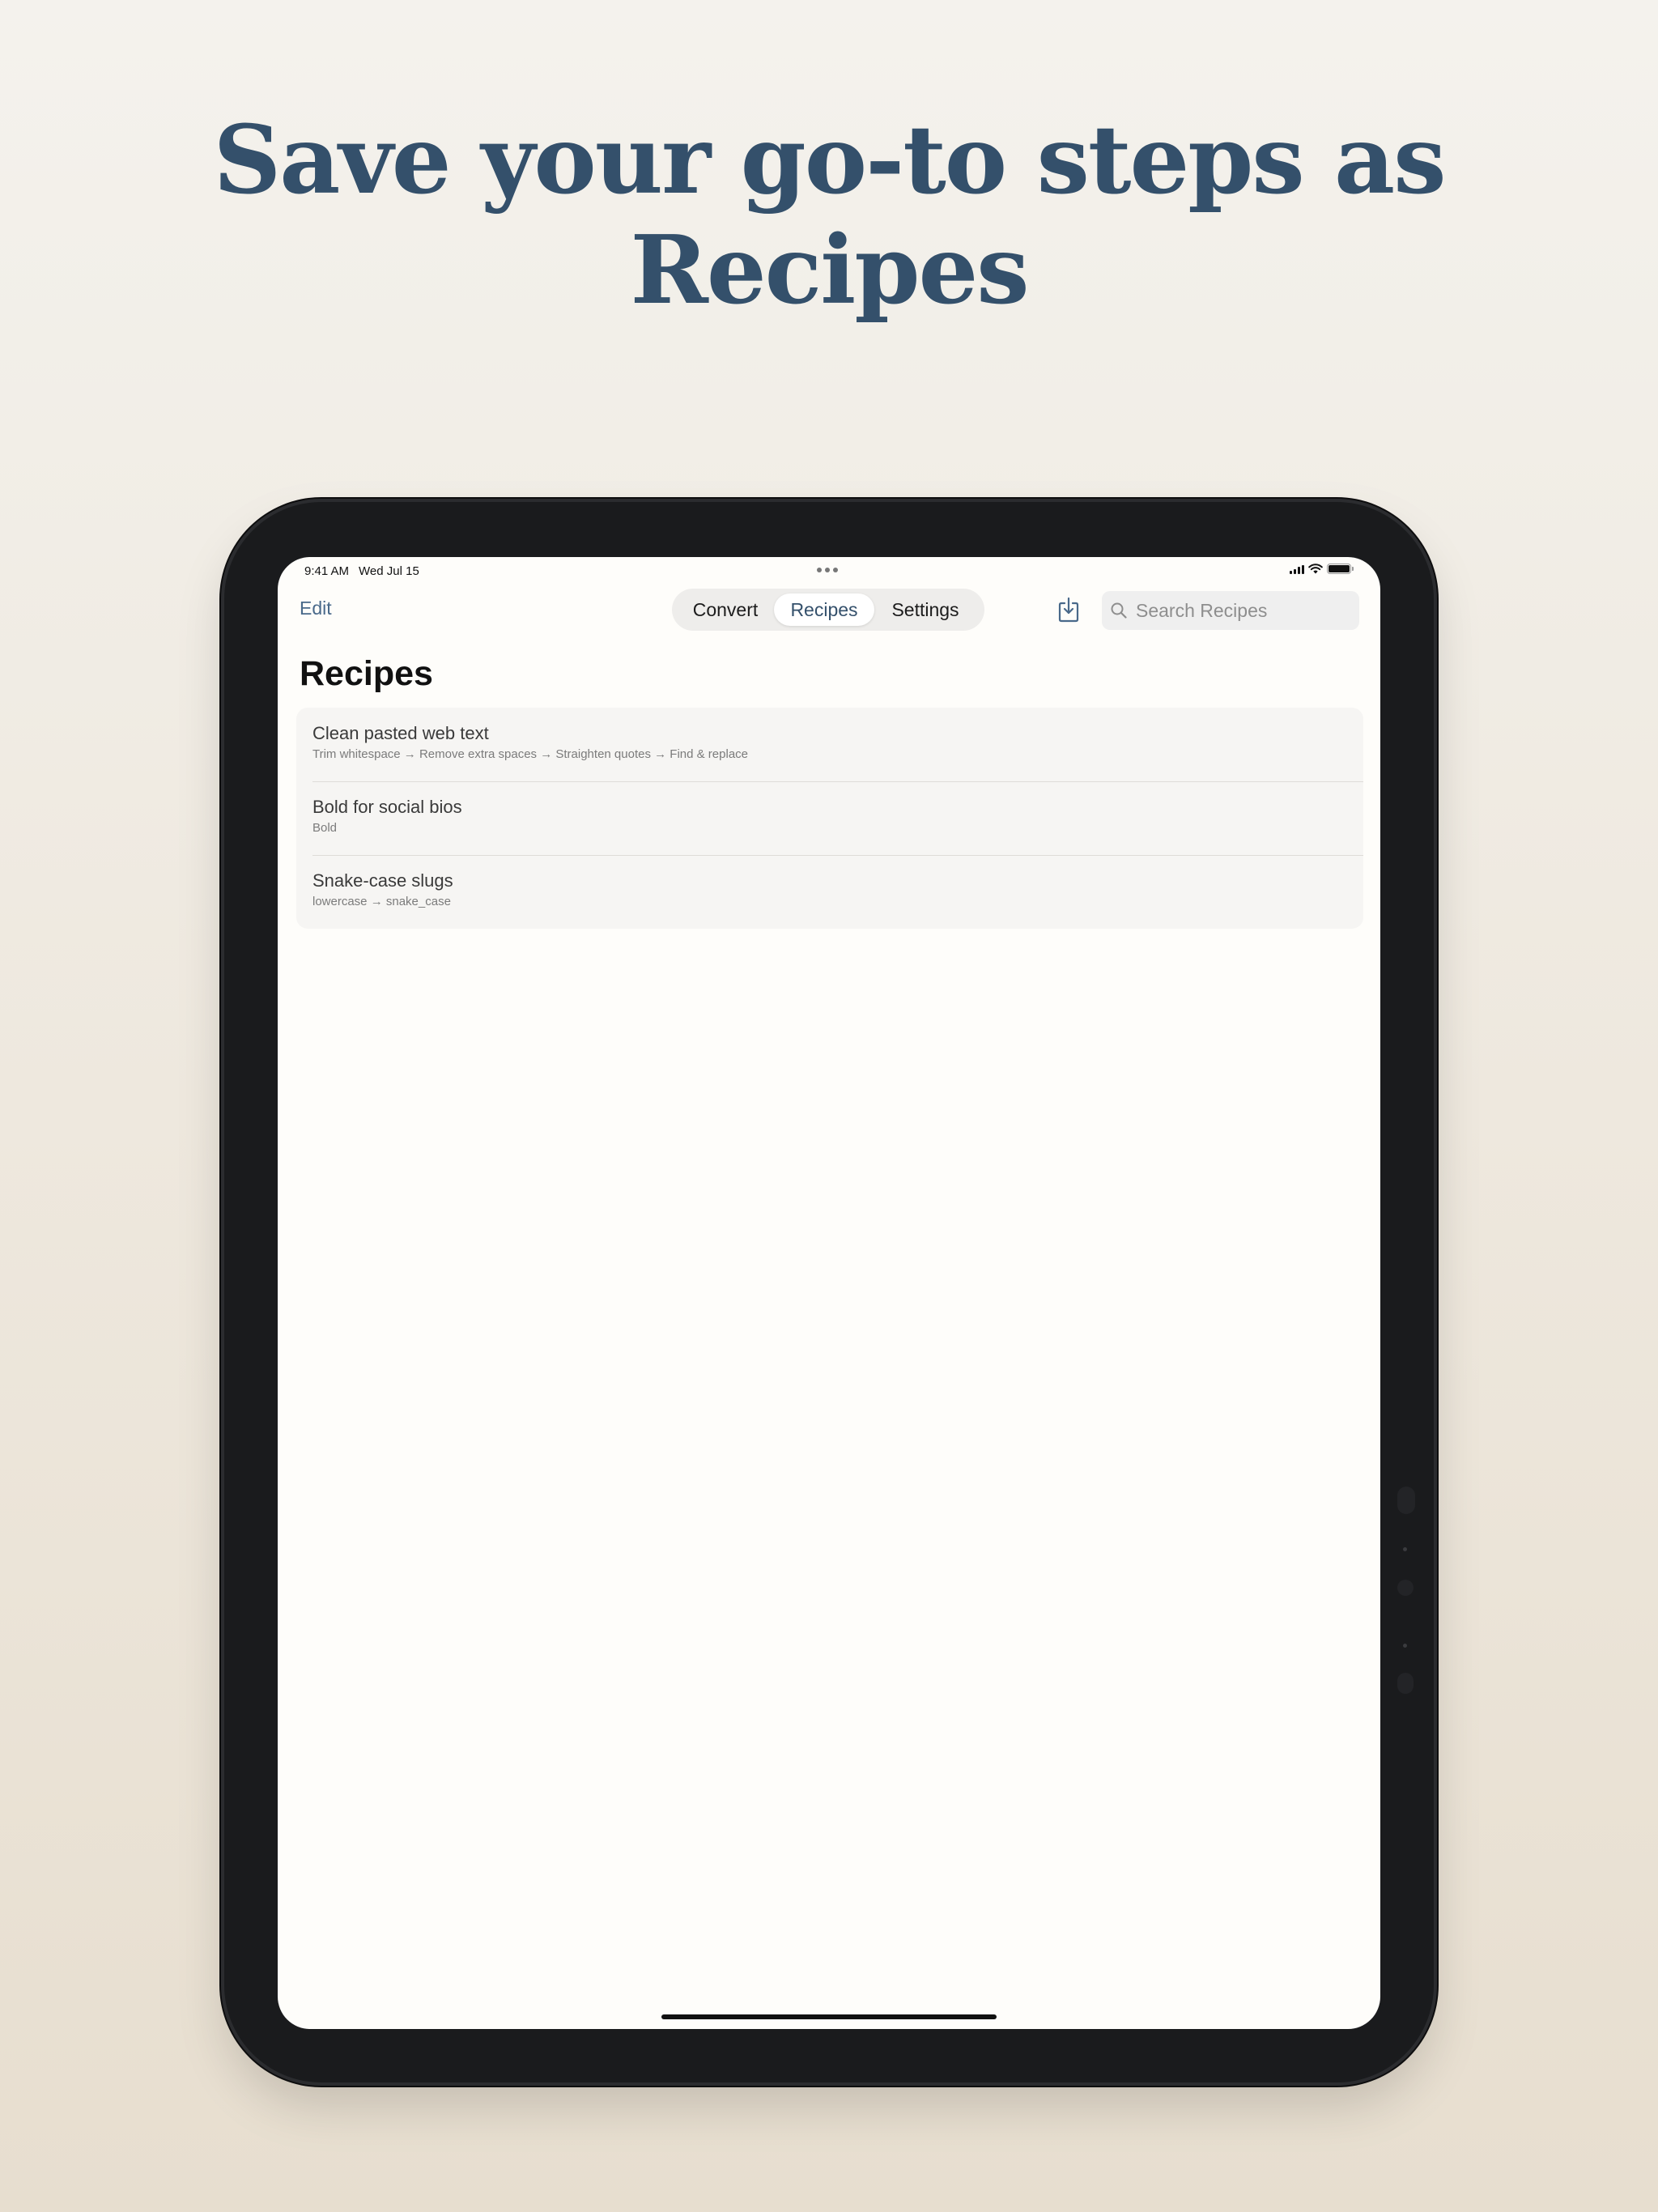  What do you see at coordinates (325, 828) in the screenshot?
I see `recipe-steps: Bold` at bounding box center [325, 828].